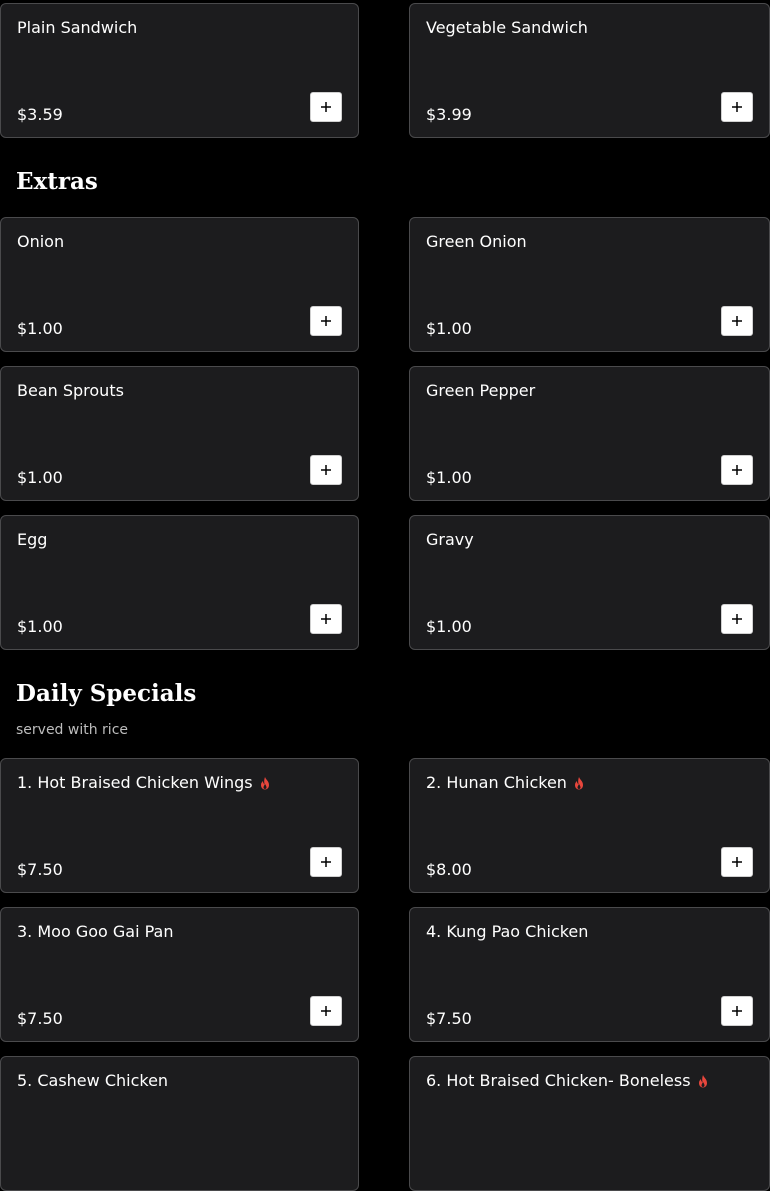 The height and width of the screenshot is (1191, 770). Describe the element at coordinates (507, 27) in the screenshot. I see `item-name: Vegetable Sandwich` at that location.